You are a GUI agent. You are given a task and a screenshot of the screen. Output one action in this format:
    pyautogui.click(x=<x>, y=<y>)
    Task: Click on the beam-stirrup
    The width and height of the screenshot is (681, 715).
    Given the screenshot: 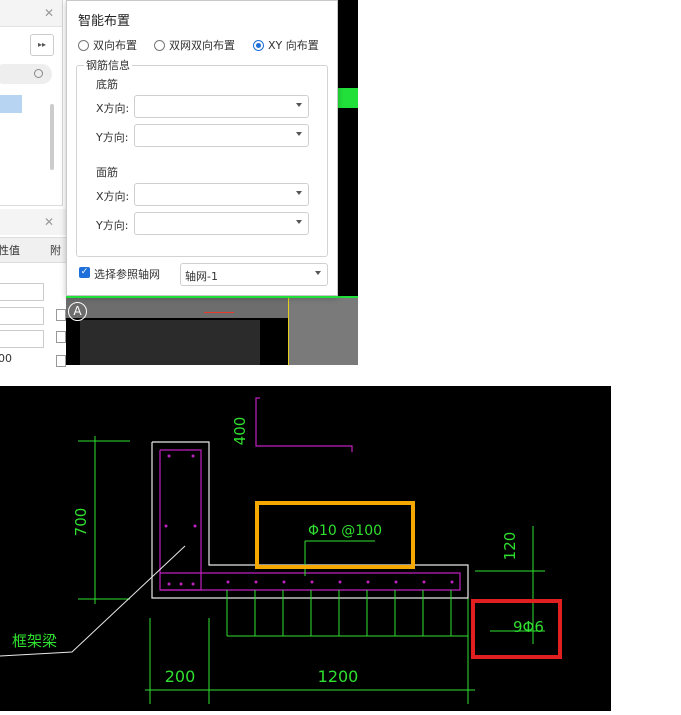 What is the action you would take?
    pyautogui.click(x=180, y=520)
    